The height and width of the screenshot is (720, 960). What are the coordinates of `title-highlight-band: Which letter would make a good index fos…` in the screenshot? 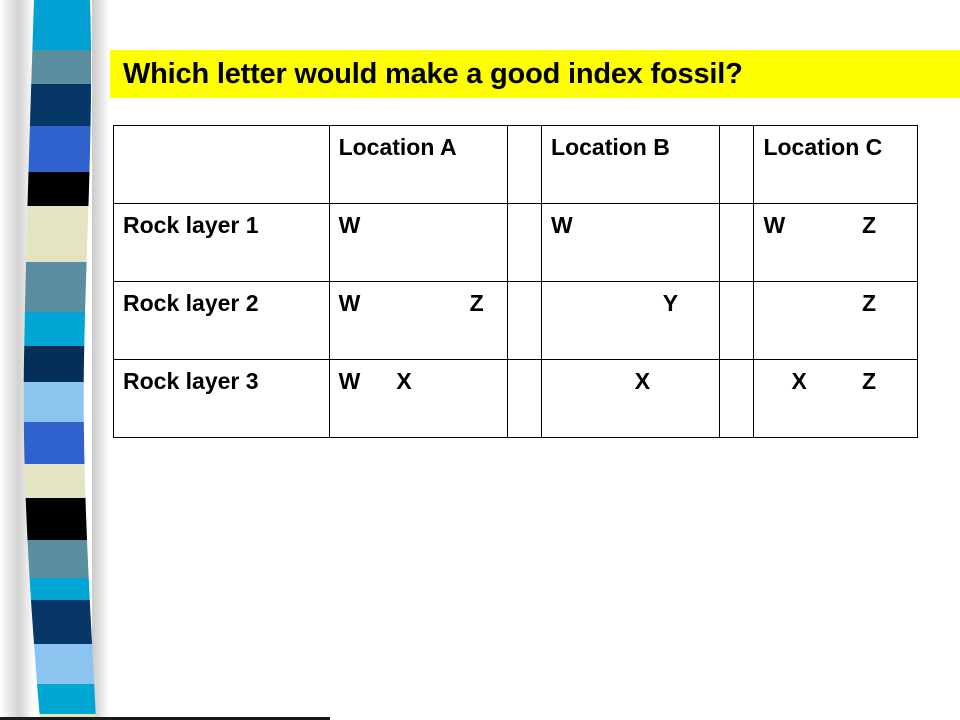 It's located at (535, 74).